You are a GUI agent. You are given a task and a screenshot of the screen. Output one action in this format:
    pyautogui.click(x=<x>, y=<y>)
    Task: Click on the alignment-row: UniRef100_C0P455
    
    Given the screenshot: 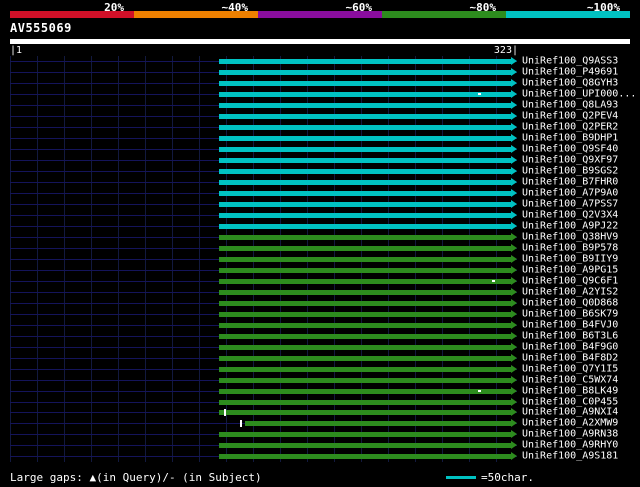 What is the action you would take?
    pyautogui.click(x=325, y=401)
    